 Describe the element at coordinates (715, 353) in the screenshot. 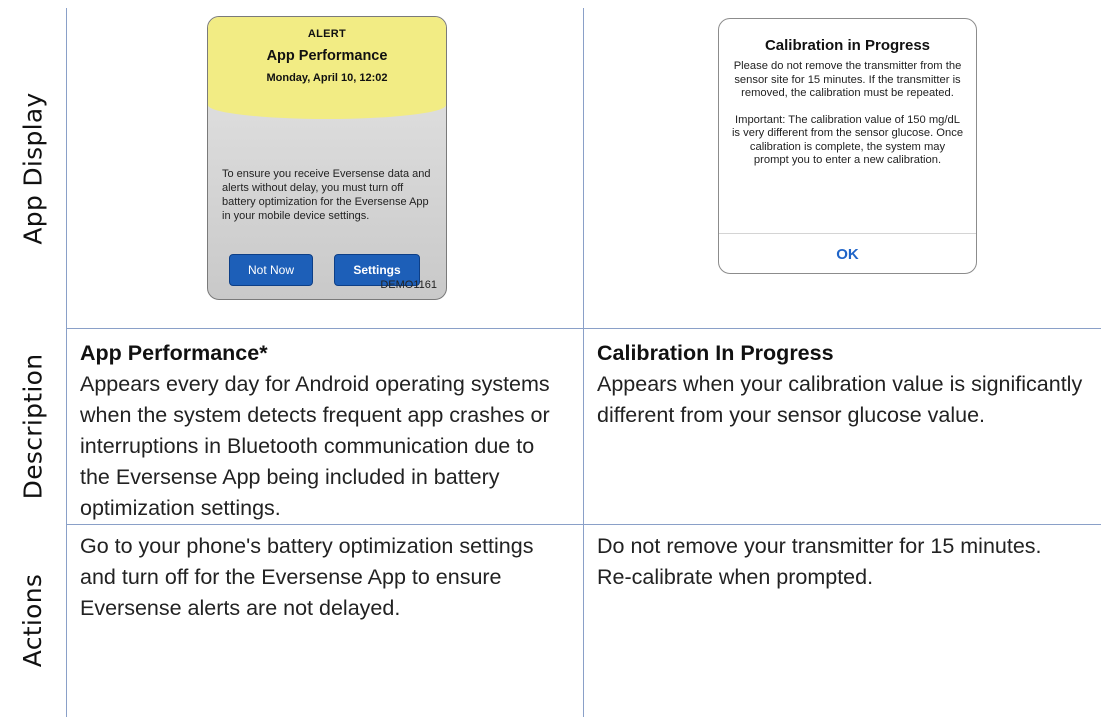

I see `description-right-title: Calibration In Progress` at that location.